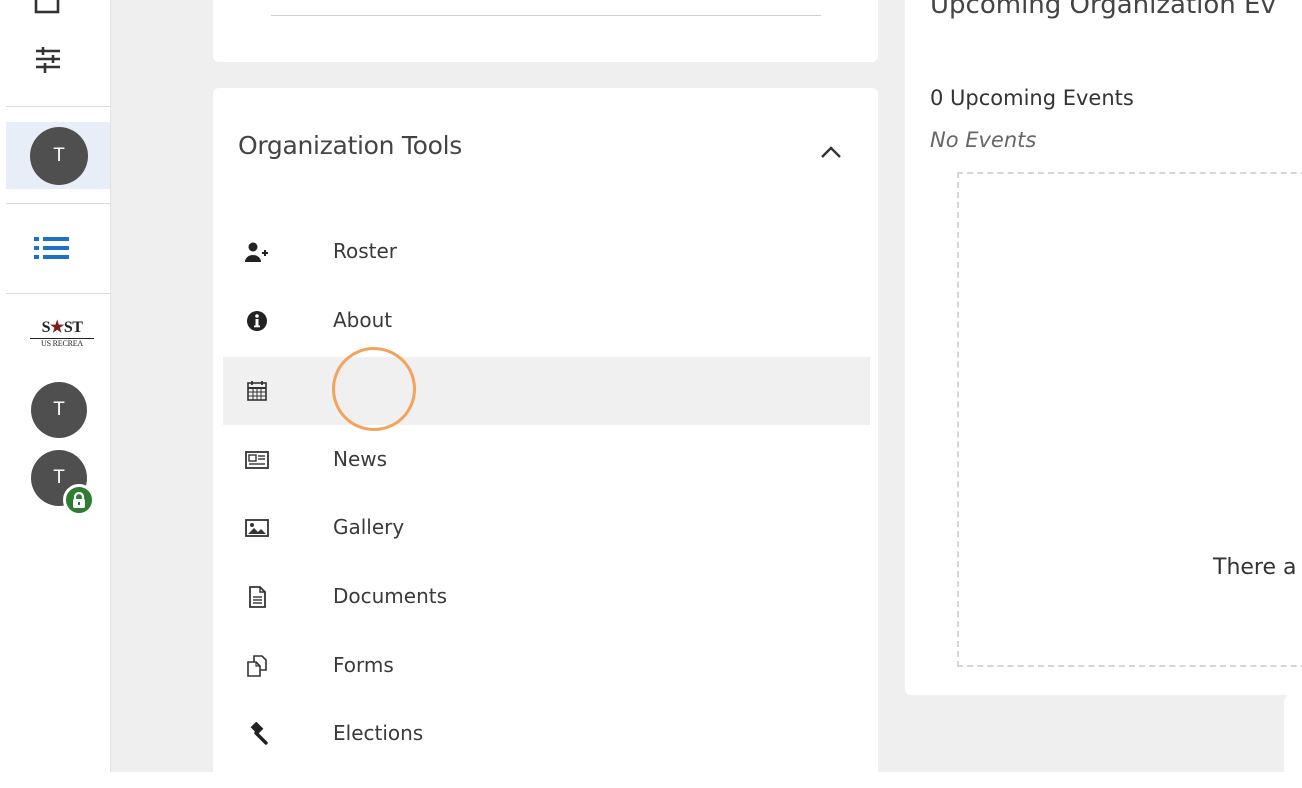 The width and height of the screenshot is (1302, 788). I want to click on gavel-icon, so click(259, 733).